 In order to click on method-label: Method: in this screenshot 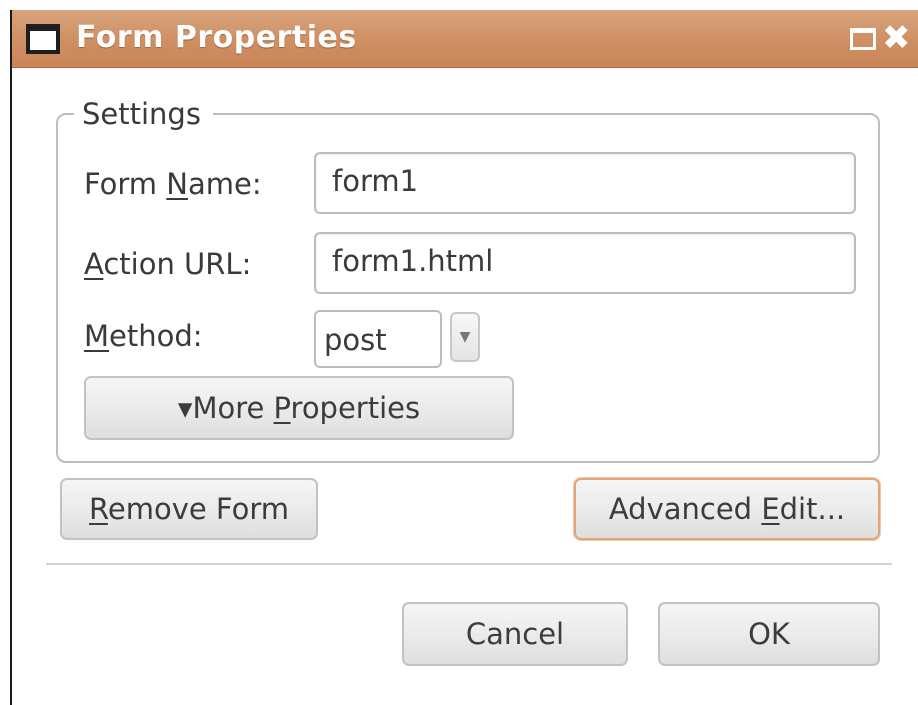, I will do `click(143, 336)`.